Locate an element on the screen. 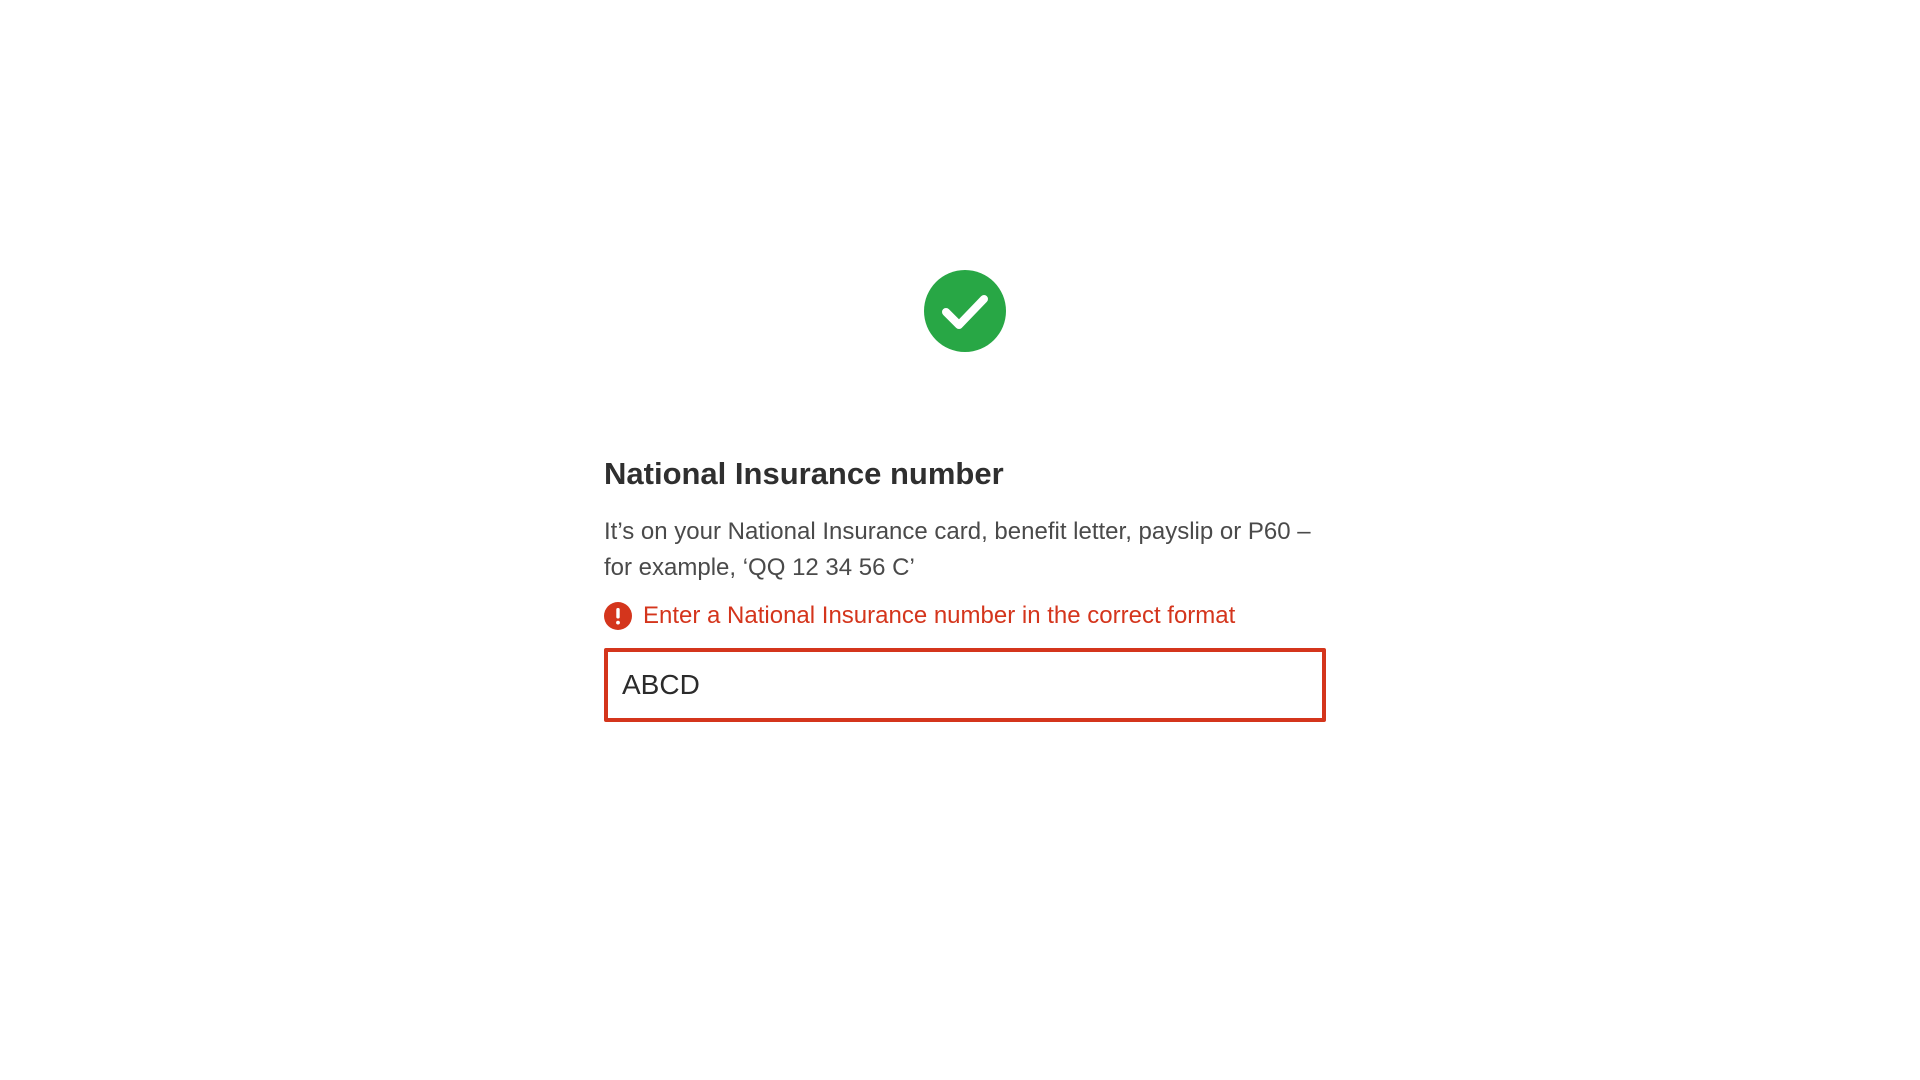 The image size is (1920, 1080). field-label: National Insurance number is located at coordinates (804, 473).